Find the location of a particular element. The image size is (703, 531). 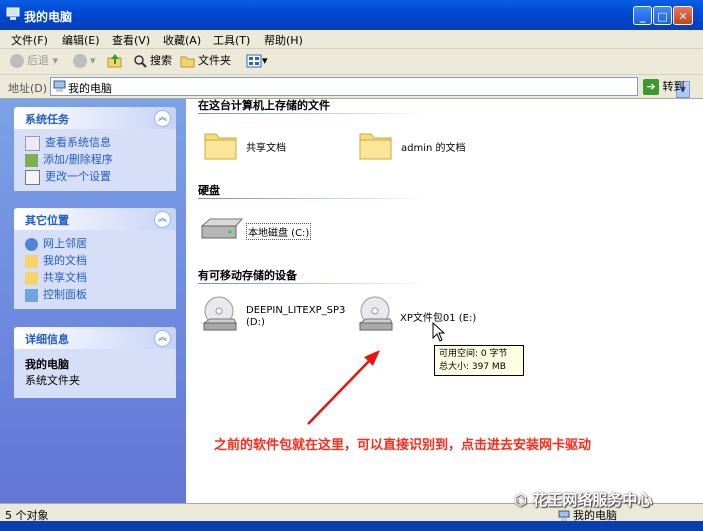

address-label: 地址(D) is located at coordinates (28, 88).